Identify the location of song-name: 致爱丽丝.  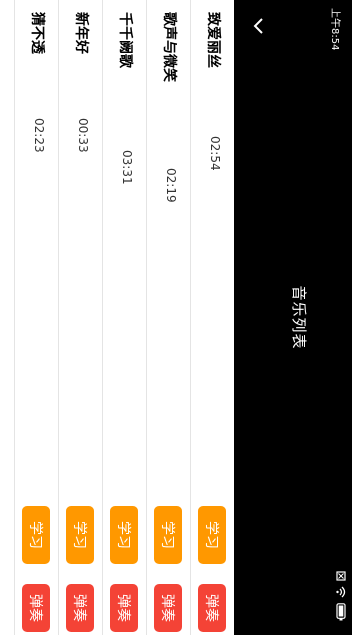
(213, 40).